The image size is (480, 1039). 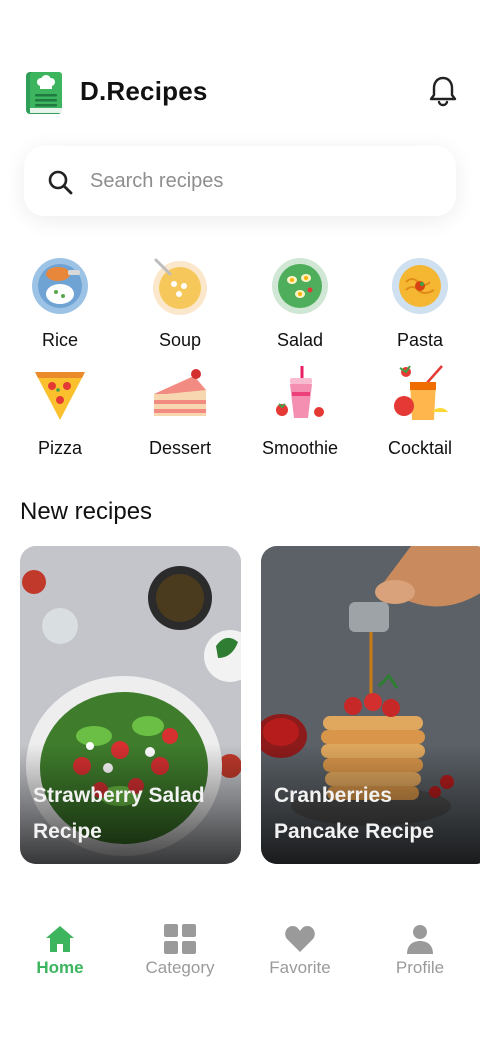 I want to click on rice-bowl-icon, so click(x=60, y=286).